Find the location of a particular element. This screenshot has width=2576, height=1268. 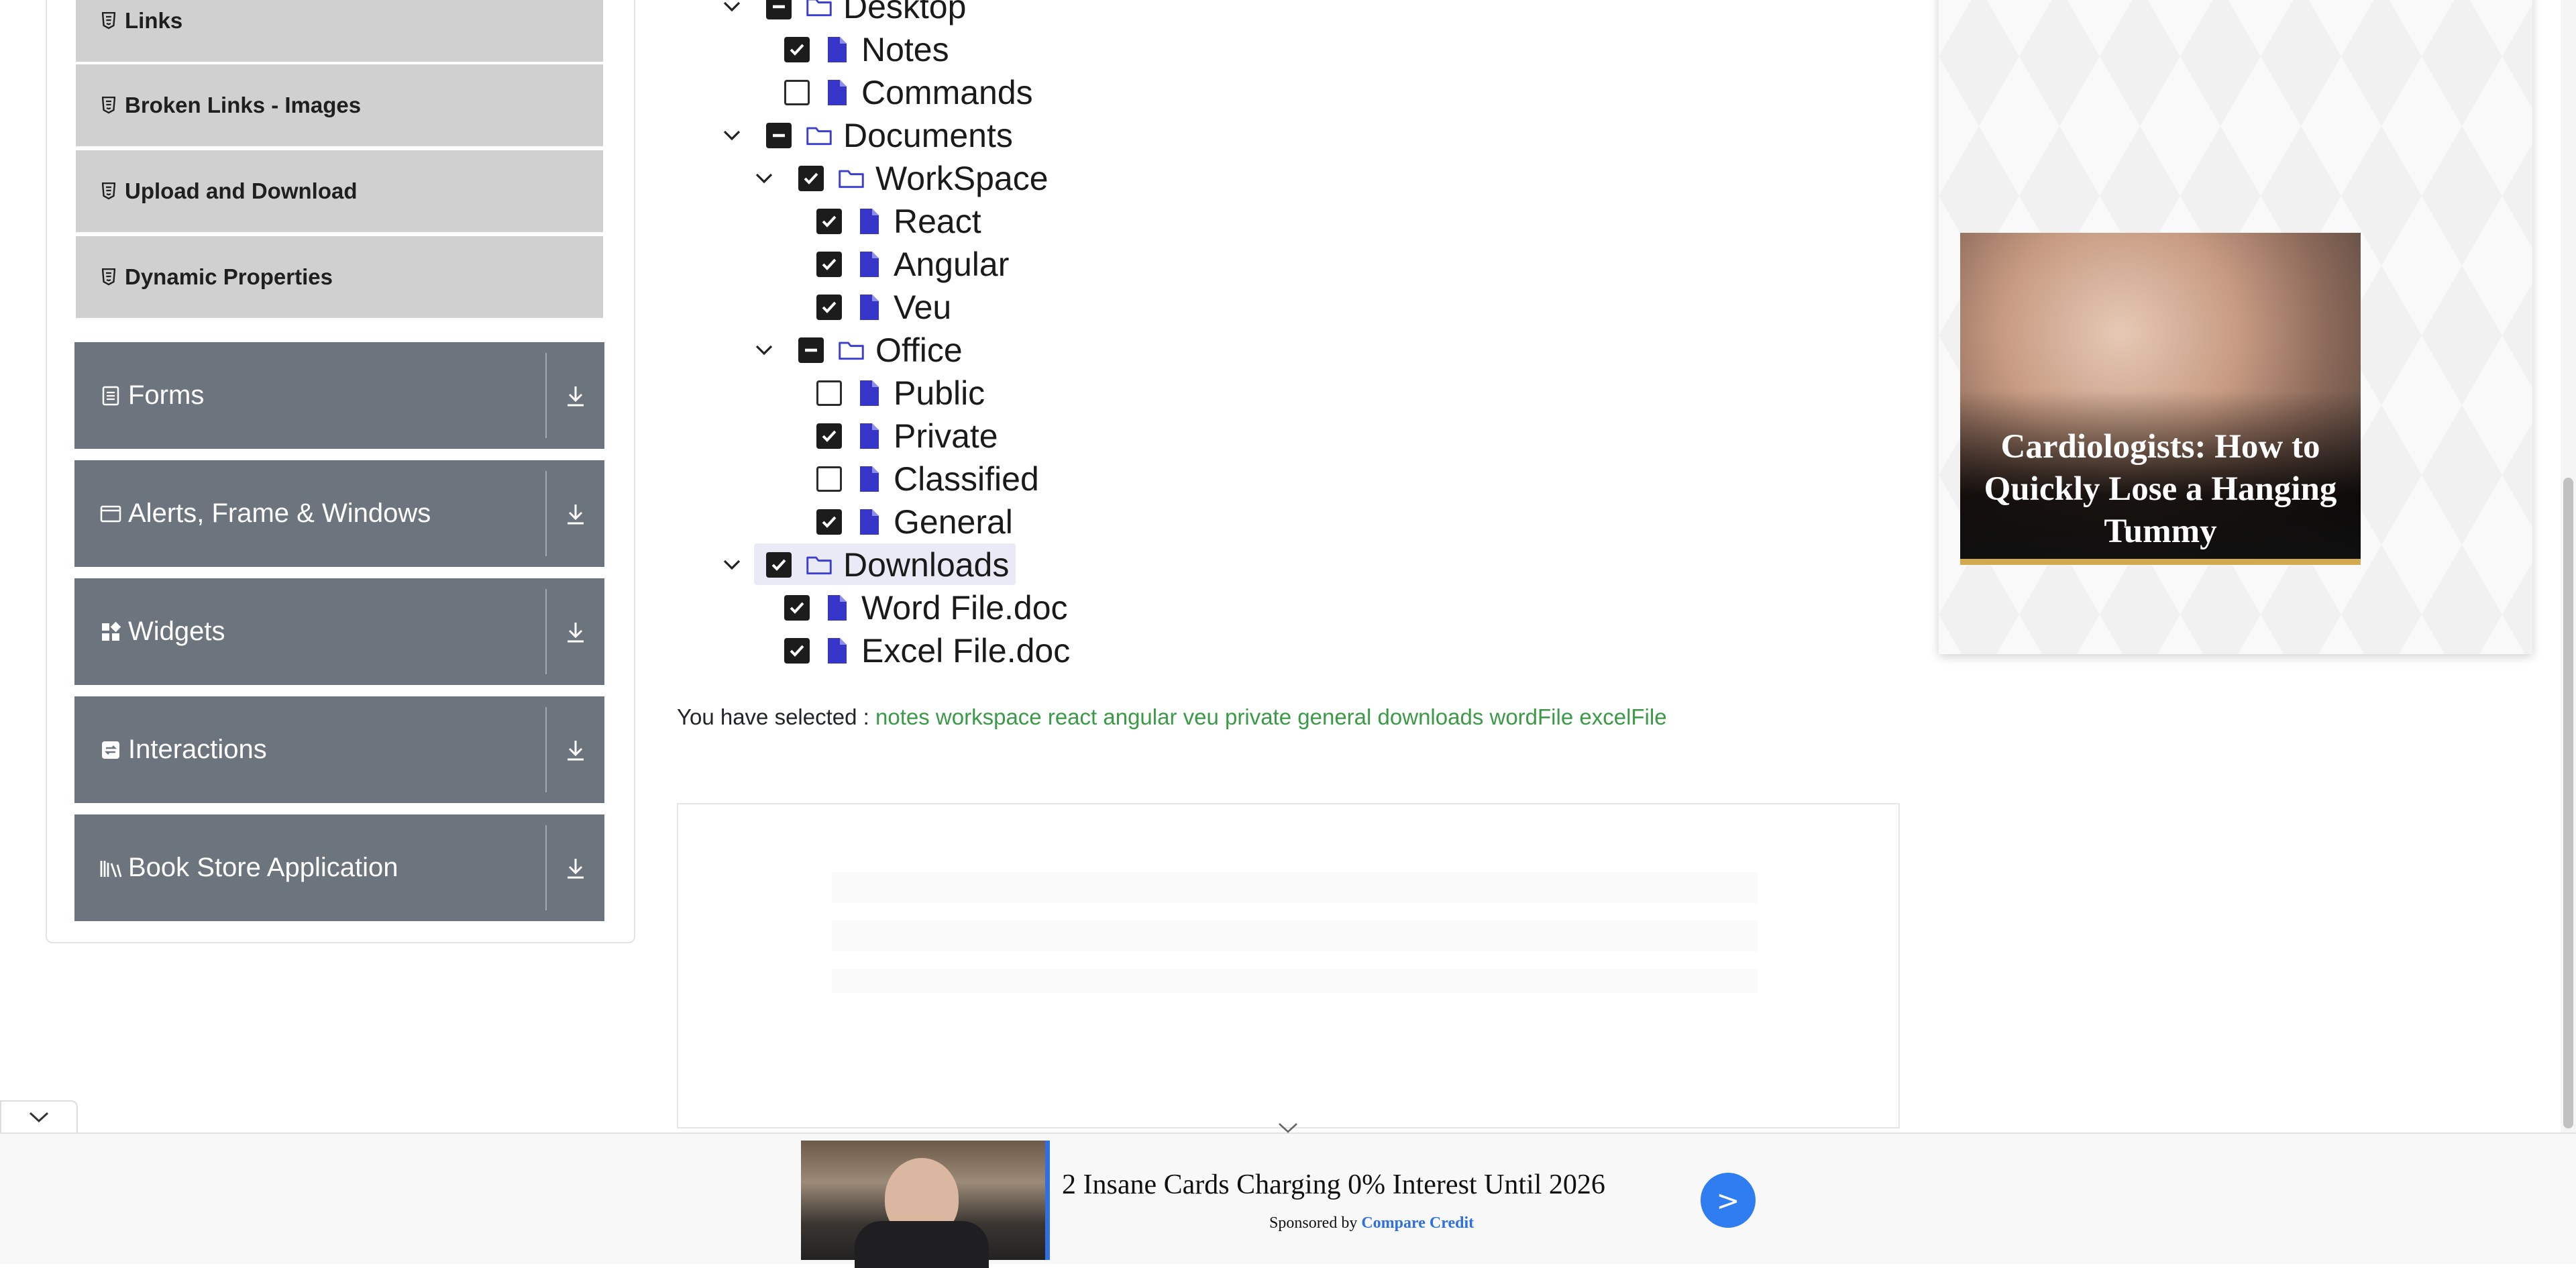

sidebar-item-label: Broken Links - Images is located at coordinates (243, 105).